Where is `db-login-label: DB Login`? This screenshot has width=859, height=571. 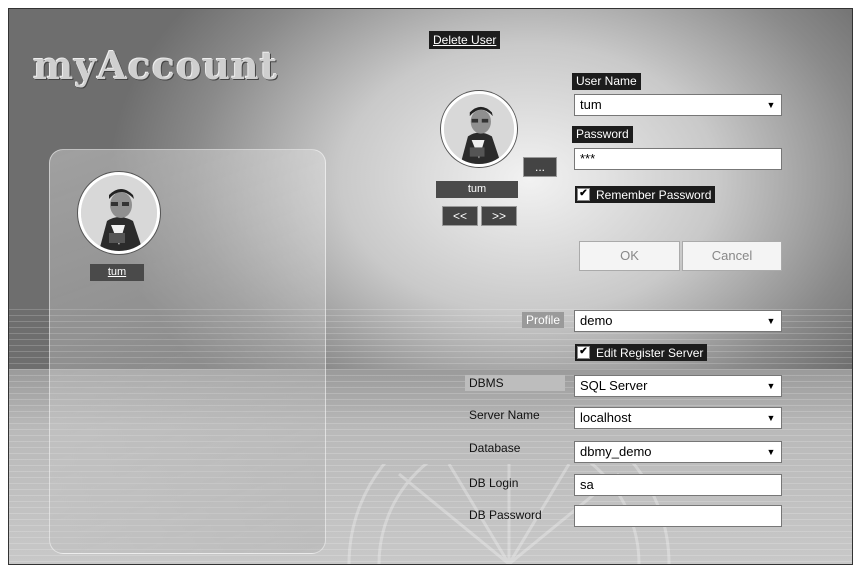 db-login-label: DB Login is located at coordinates (494, 483).